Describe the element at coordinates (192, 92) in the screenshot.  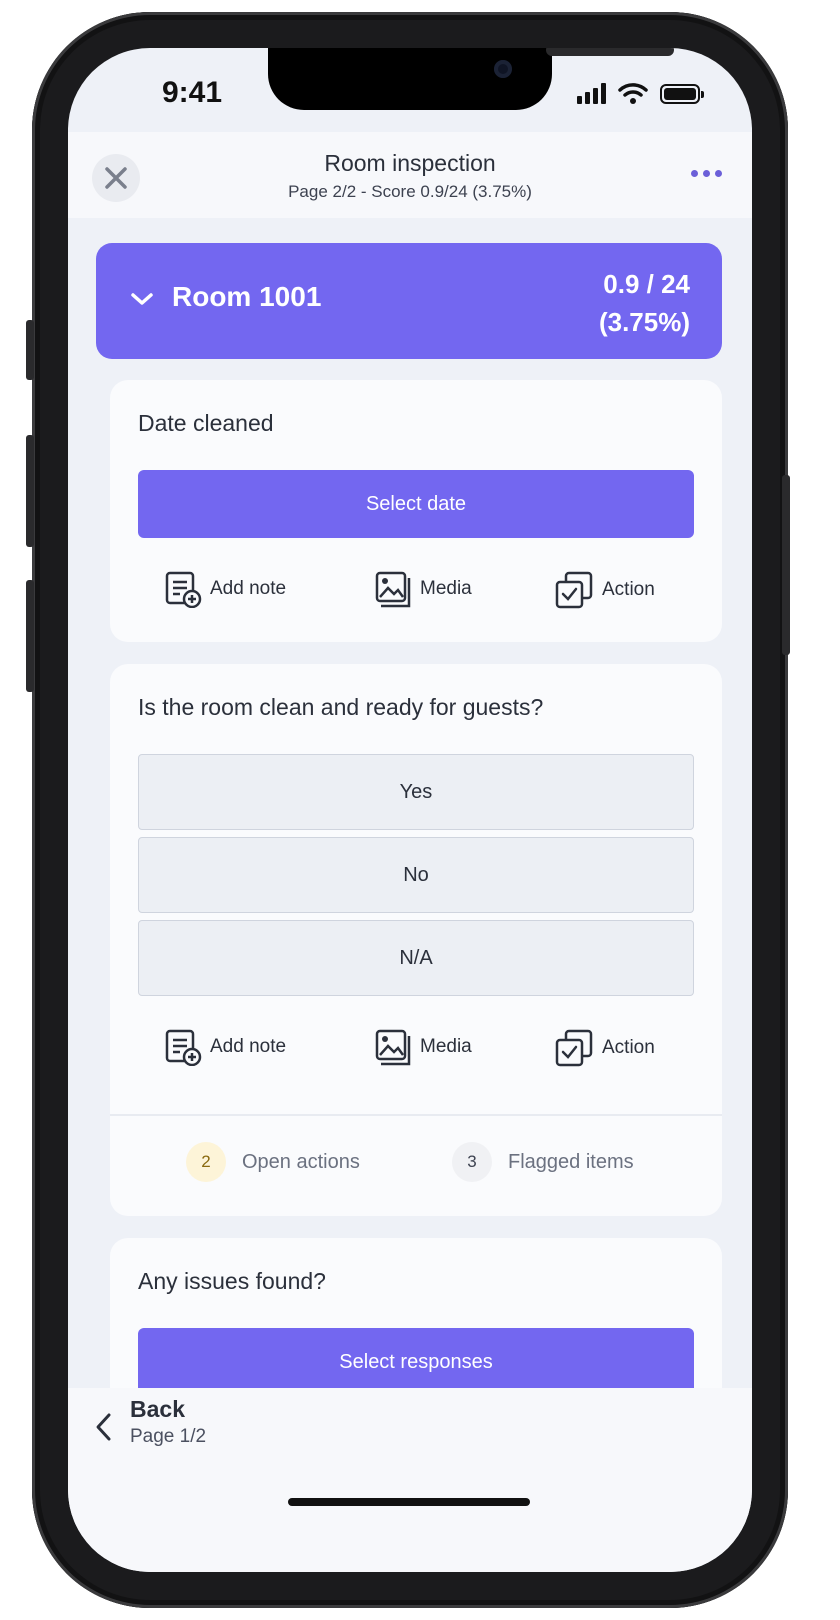
I see `status-time: 9:41` at that location.